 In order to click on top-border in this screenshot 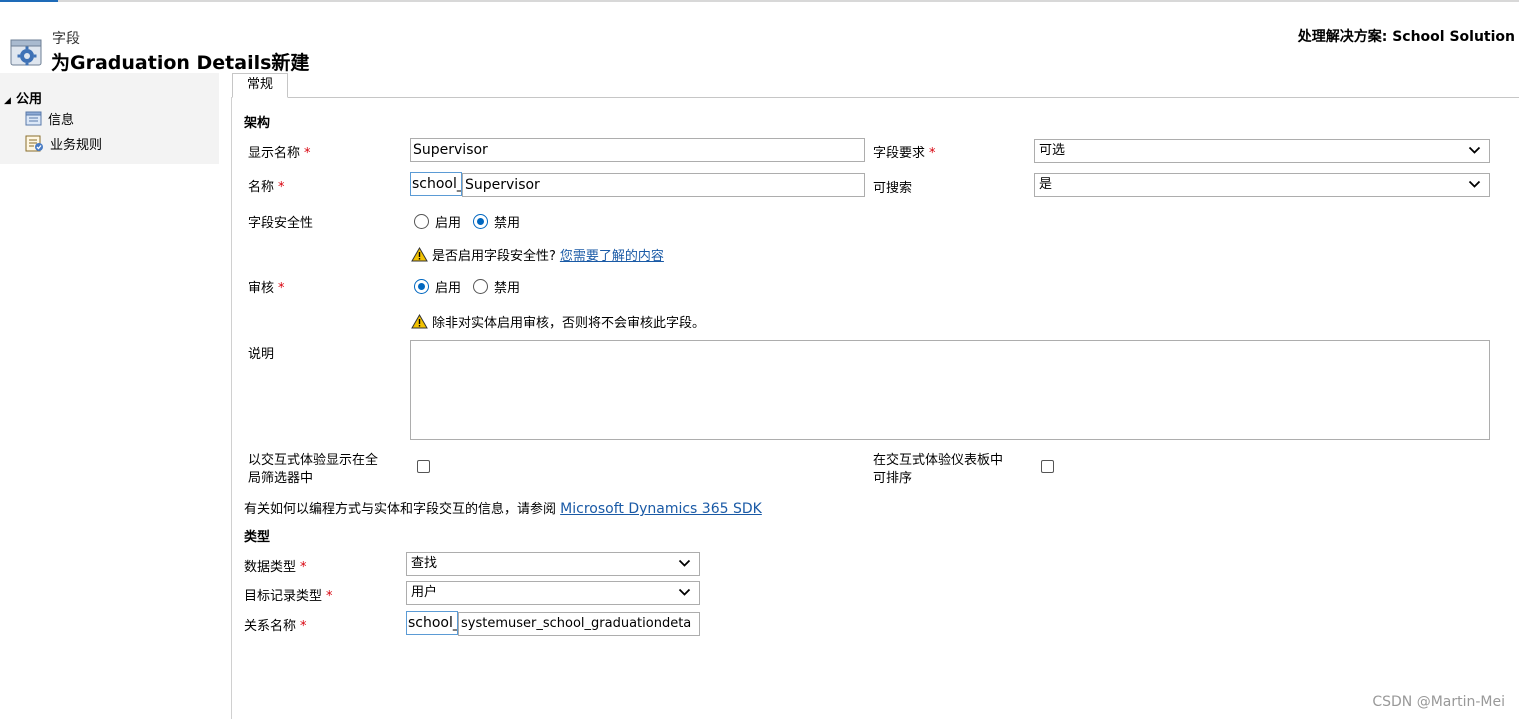, I will do `click(759, 1)`.